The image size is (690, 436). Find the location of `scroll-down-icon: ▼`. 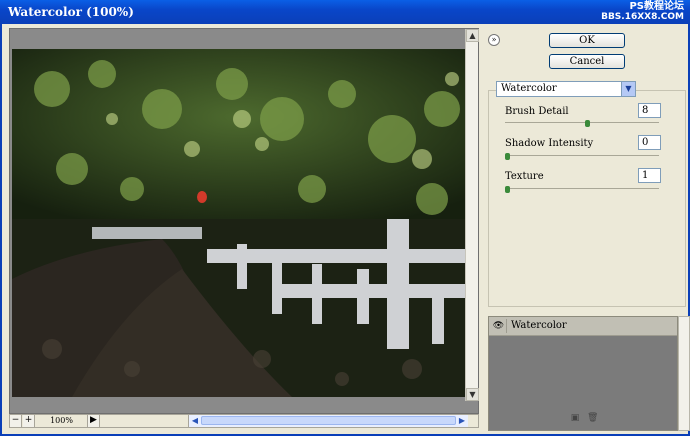

scroll-down-icon: ▼ is located at coordinates (472, 394).